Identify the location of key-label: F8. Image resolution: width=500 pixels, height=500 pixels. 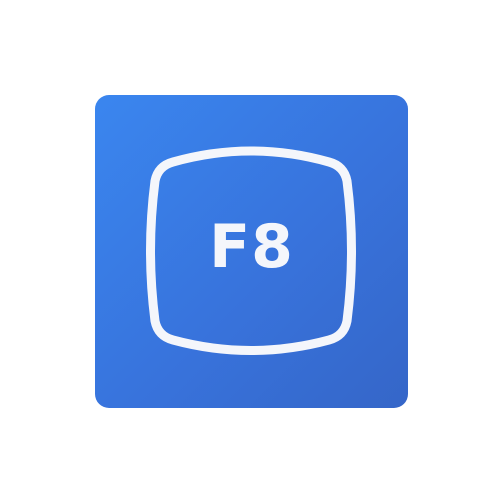
(251, 247).